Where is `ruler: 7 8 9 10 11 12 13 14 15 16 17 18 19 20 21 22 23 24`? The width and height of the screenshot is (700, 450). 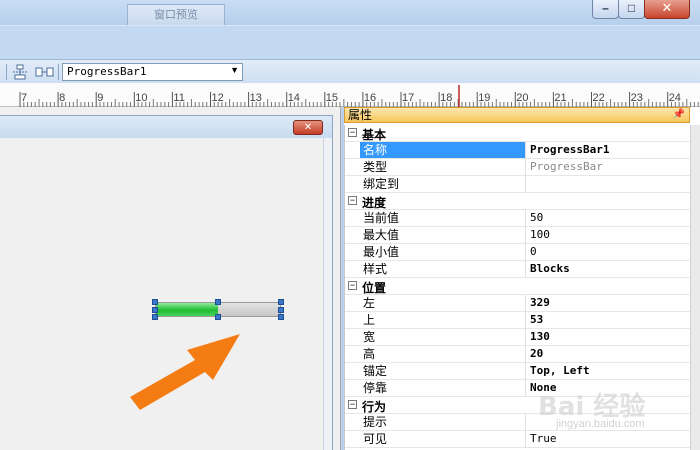
ruler: 7 8 9 10 11 12 13 14 15 16 17 18 19 20 21 22 23 24 is located at coordinates (350, 95).